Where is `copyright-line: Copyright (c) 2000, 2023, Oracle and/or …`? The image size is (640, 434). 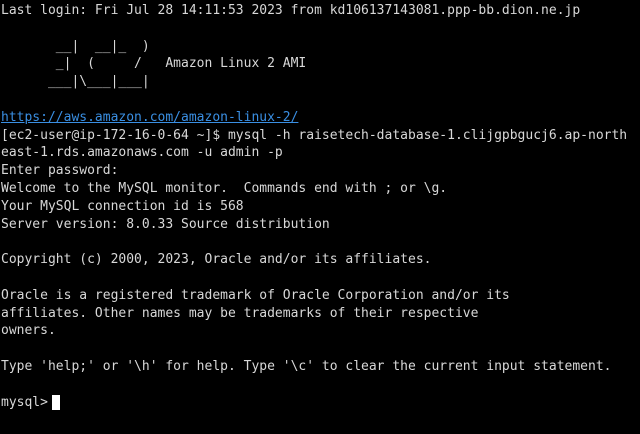 copyright-line: Copyright (c) 2000, 2023, Oracle and/or … is located at coordinates (216, 260).